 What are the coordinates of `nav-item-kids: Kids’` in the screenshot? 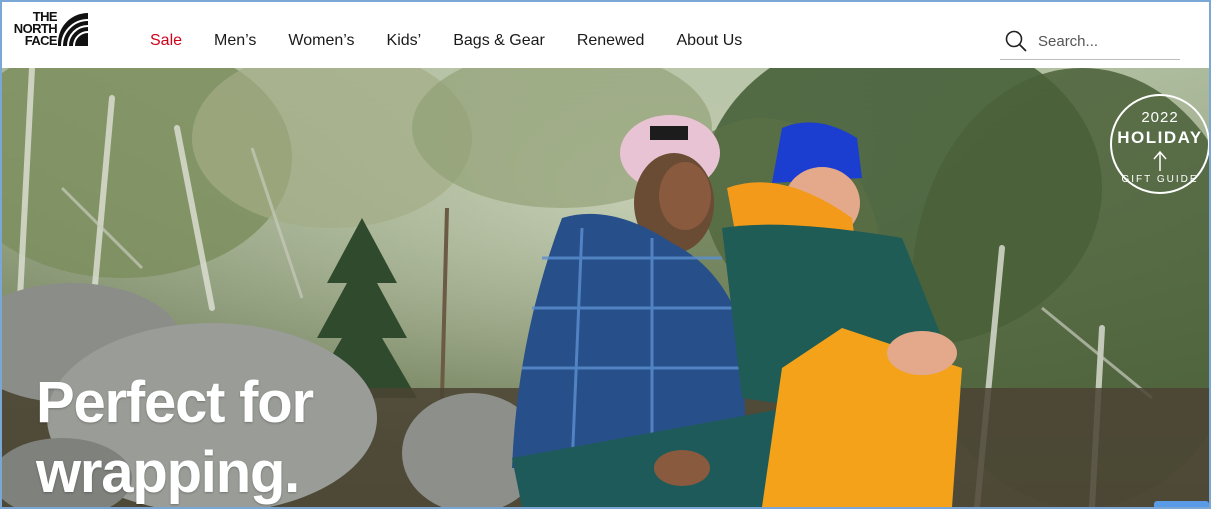 It's located at (404, 41).